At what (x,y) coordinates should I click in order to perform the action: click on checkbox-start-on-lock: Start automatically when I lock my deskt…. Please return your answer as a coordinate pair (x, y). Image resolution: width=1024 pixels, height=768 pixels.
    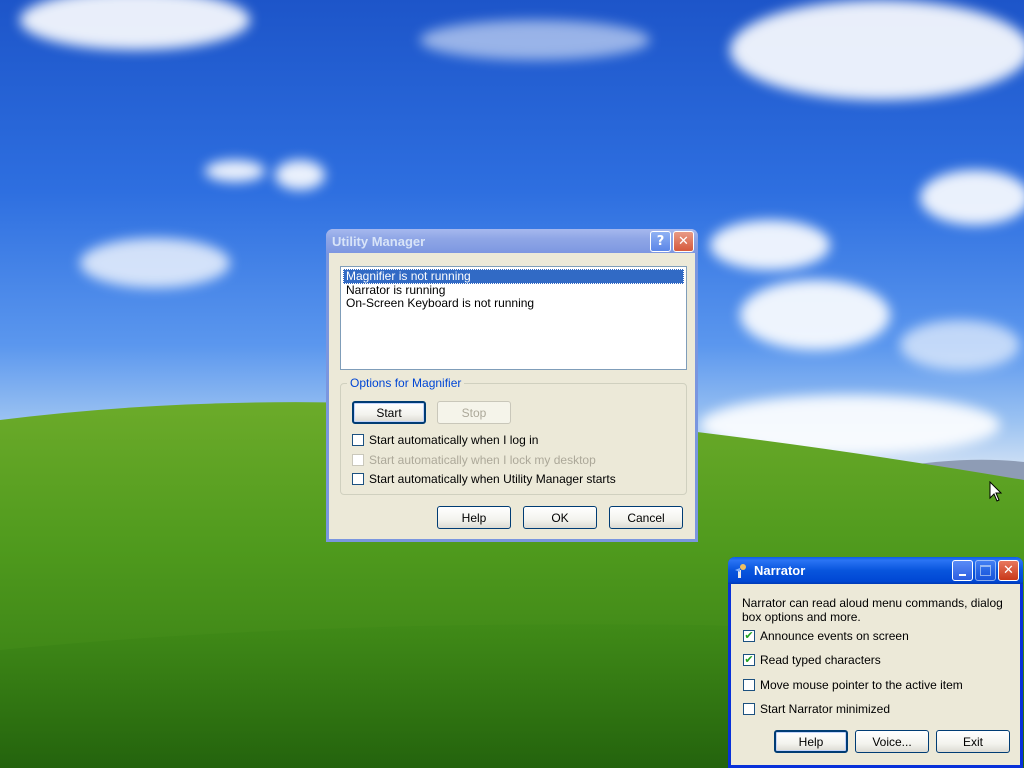
    Looking at the image, I should click on (474, 460).